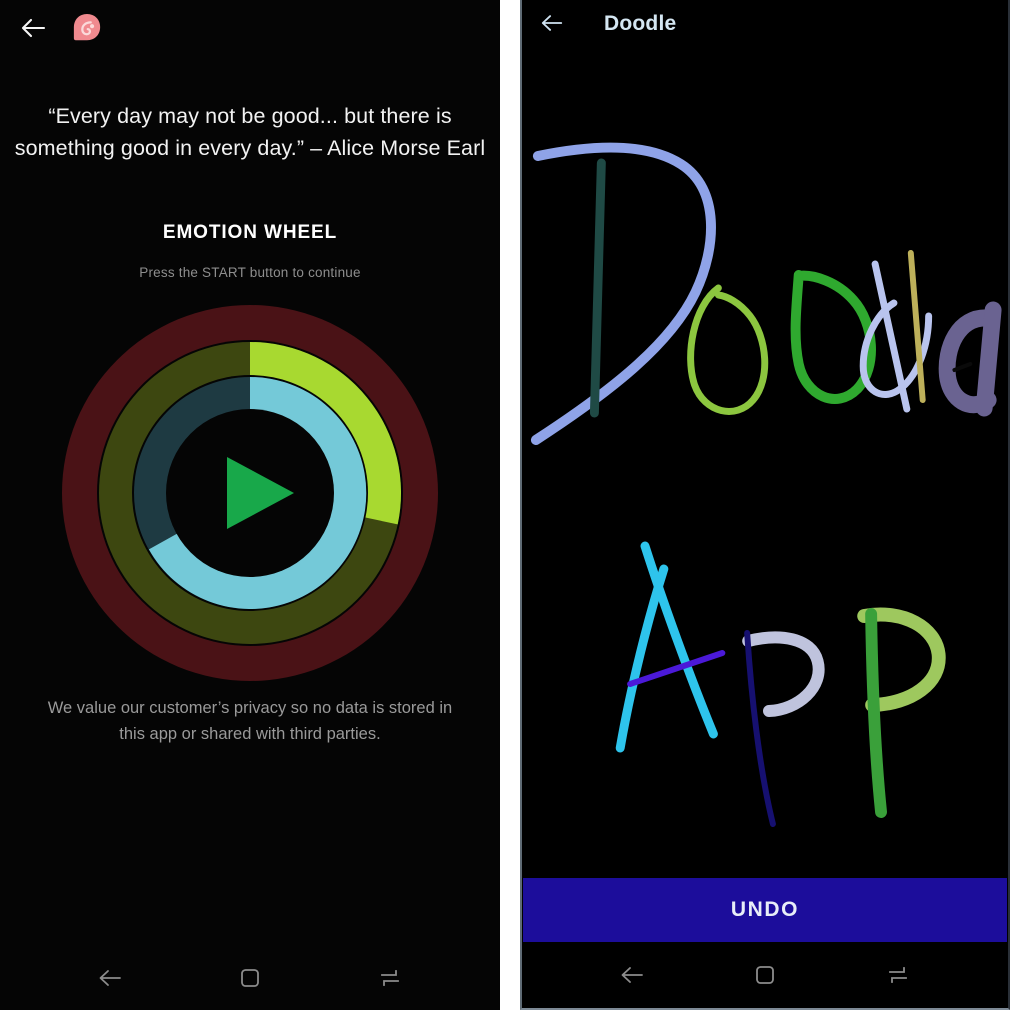 The height and width of the screenshot is (1010, 1024). I want to click on stroke-e-bar, so click(962, 367).